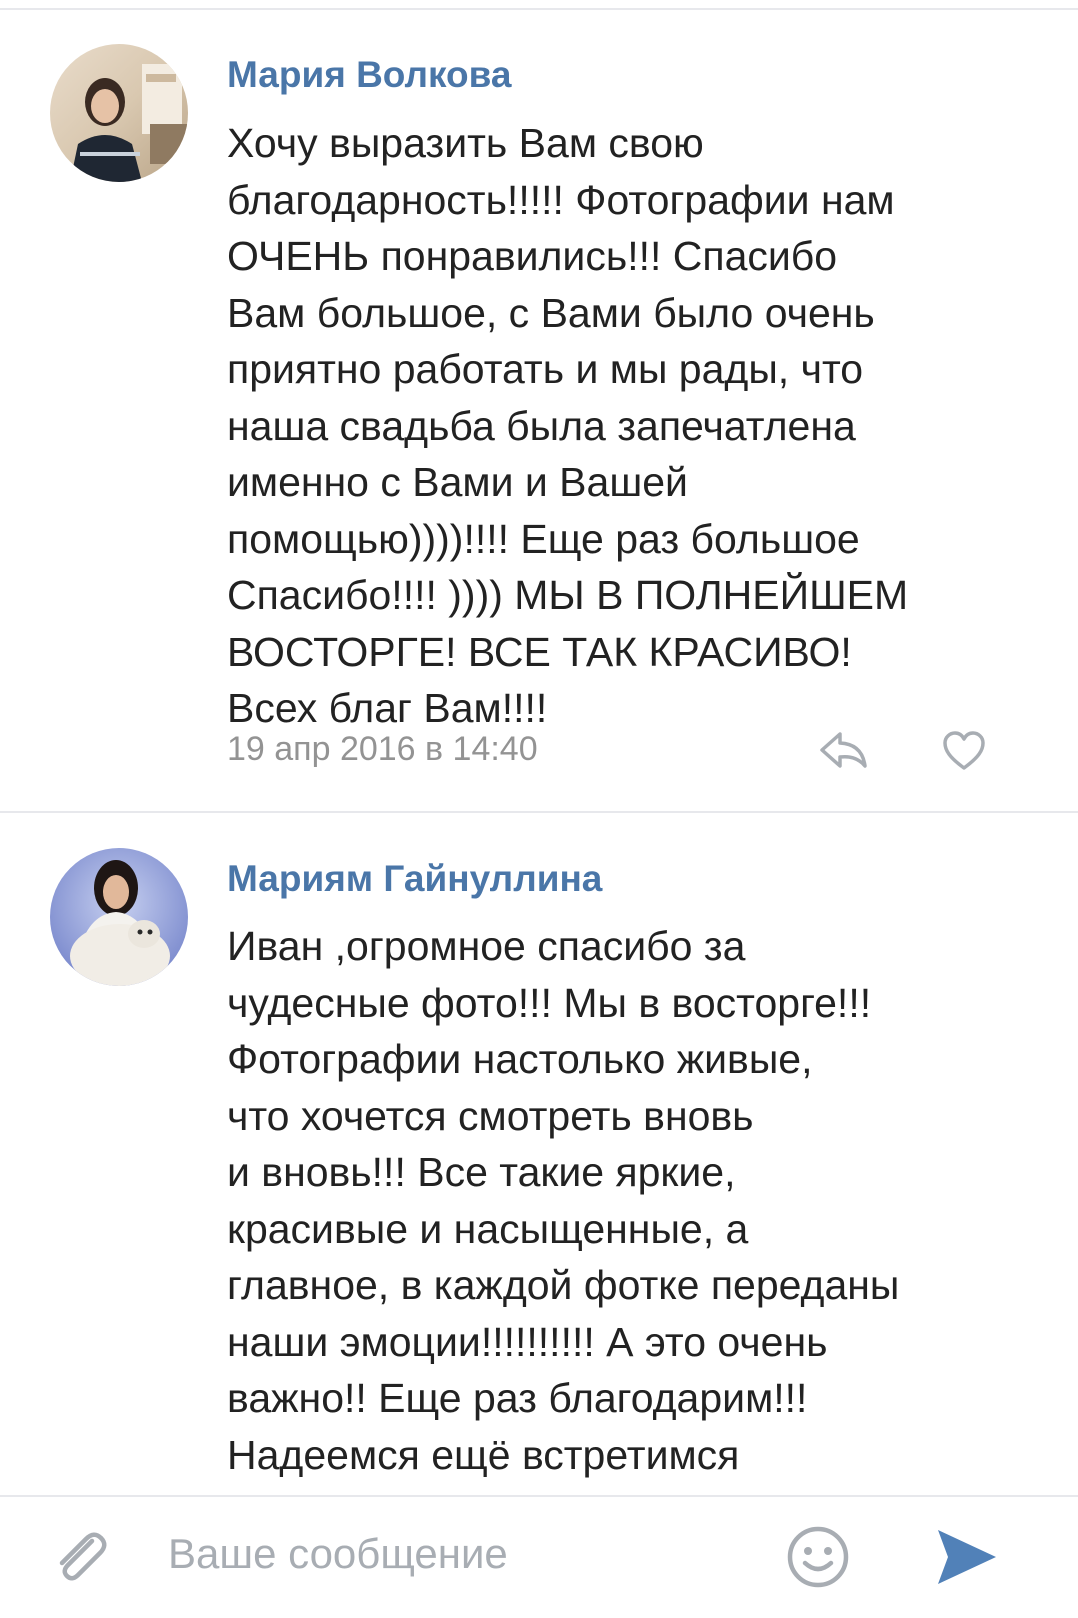 Image resolution: width=1078 pixels, height=1618 pixels. I want to click on message-input, so click(468, 1554).